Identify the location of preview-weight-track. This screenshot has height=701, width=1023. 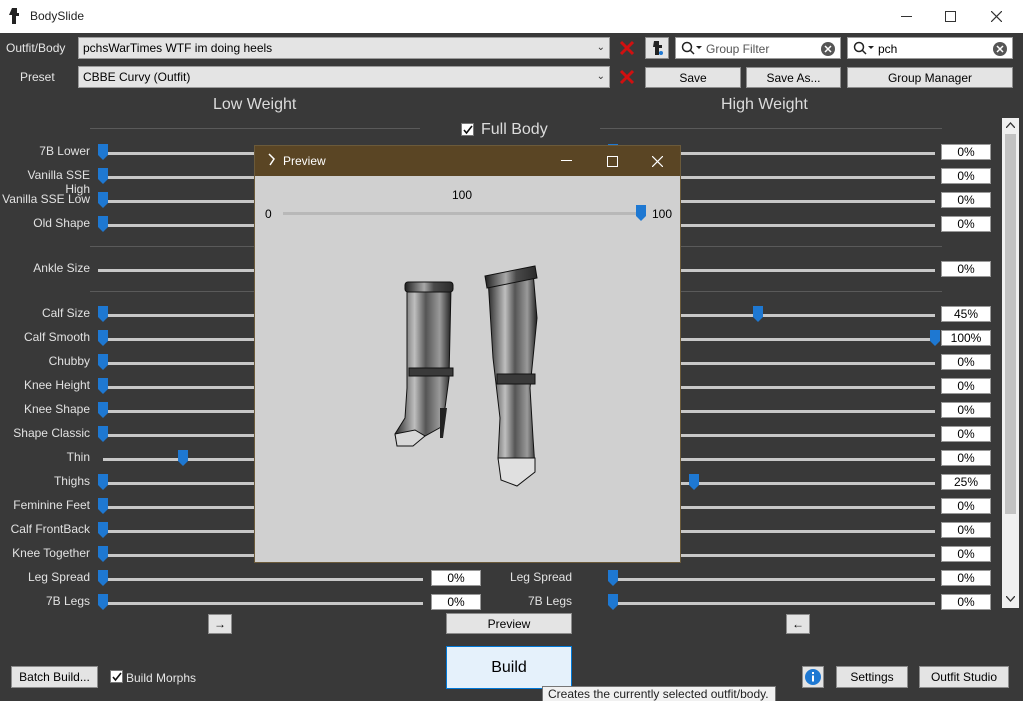
(462, 213).